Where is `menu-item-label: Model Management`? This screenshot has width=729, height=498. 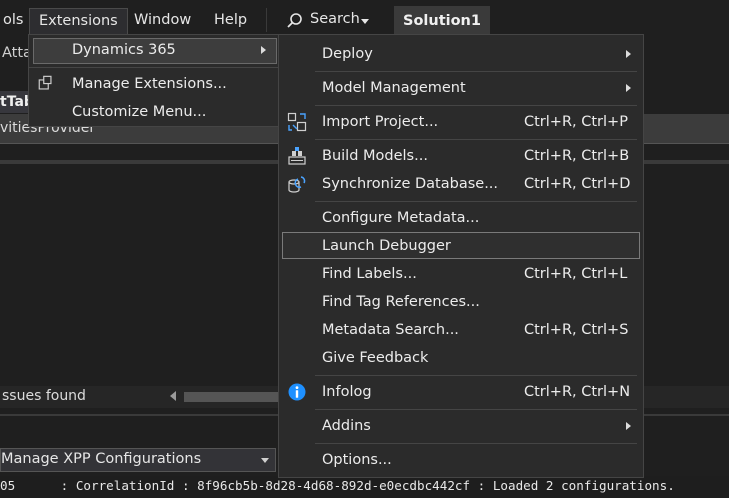
menu-item-label: Model Management is located at coordinates (394, 88).